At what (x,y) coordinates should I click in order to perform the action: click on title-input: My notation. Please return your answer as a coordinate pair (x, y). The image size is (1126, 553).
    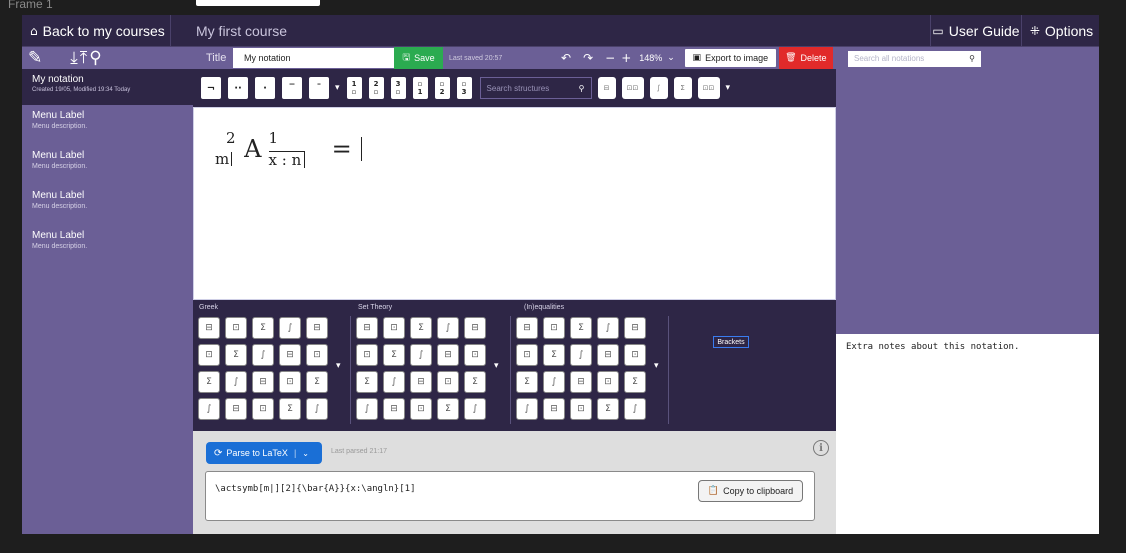
    Looking at the image, I should click on (313, 58).